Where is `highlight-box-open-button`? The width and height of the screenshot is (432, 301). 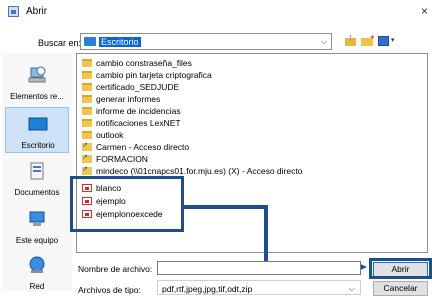 highlight-box-open-button is located at coordinates (400, 268).